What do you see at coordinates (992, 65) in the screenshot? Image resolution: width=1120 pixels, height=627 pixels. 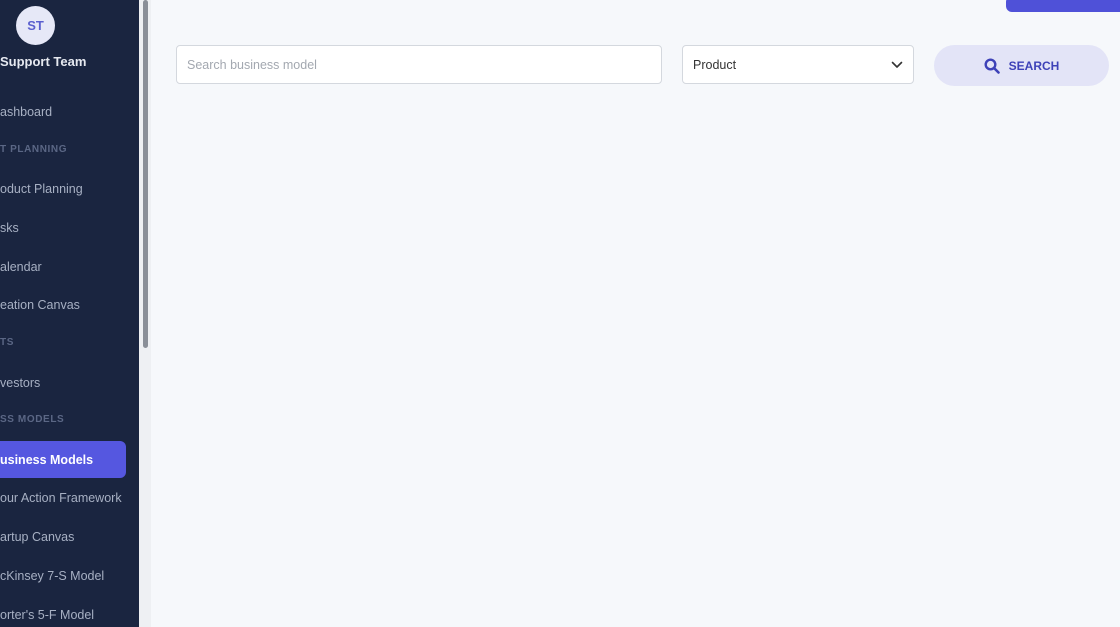 I see `search-icon` at bounding box center [992, 65].